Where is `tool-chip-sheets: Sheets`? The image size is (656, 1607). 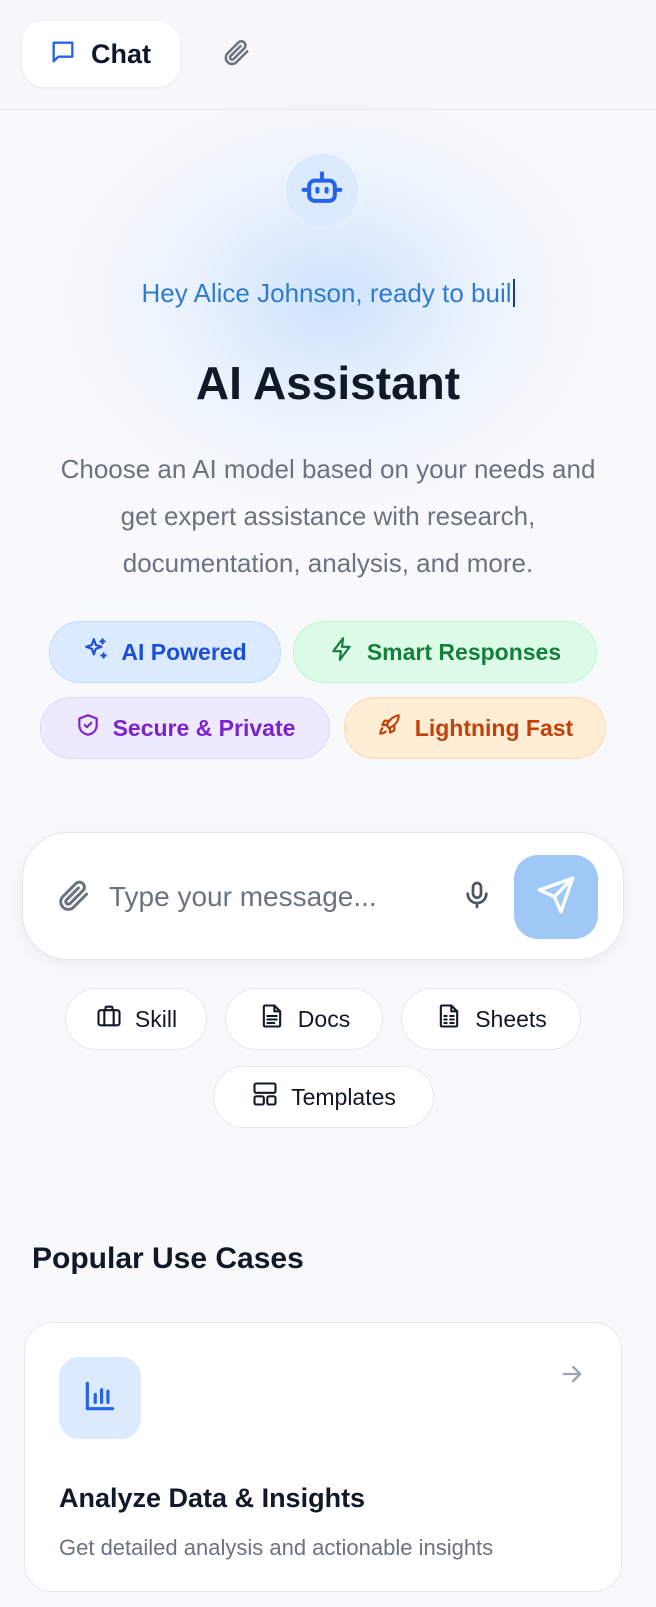 tool-chip-sheets: Sheets is located at coordinates (491, 1019).